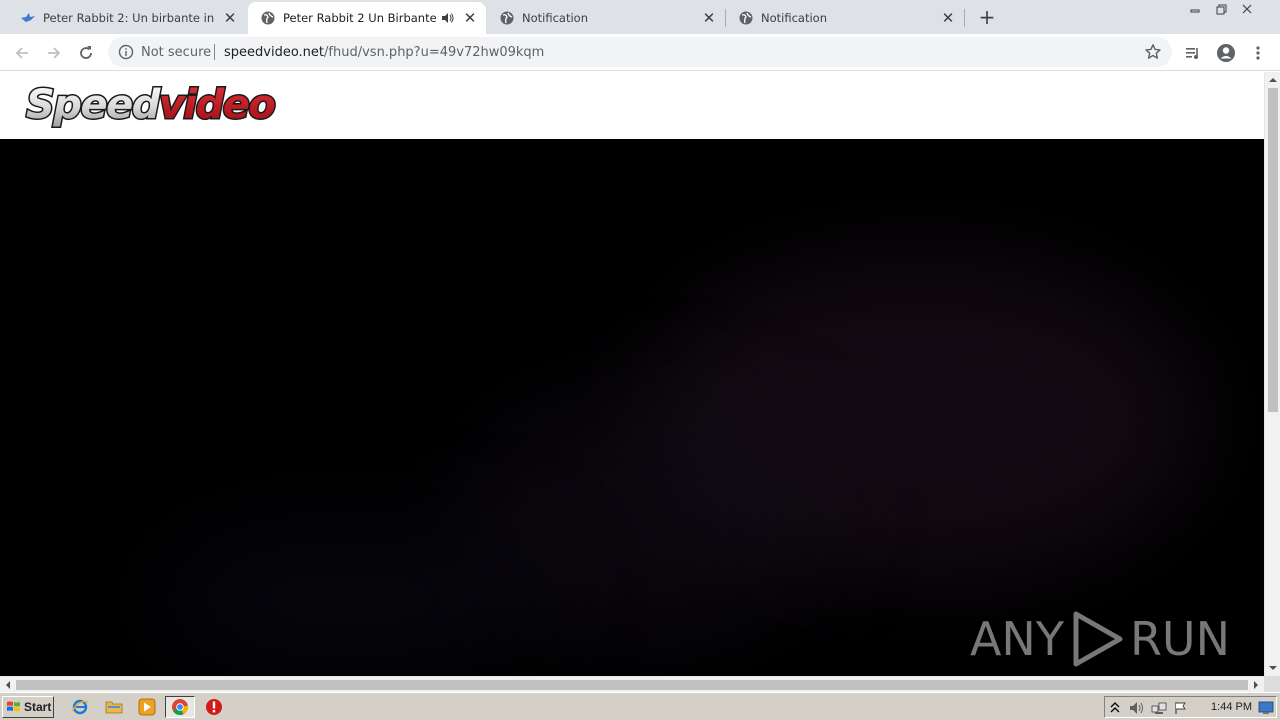  Describe the element at coordinates (1226, 53) in the screenshot. I see `profile-avatar-icon` at that location.